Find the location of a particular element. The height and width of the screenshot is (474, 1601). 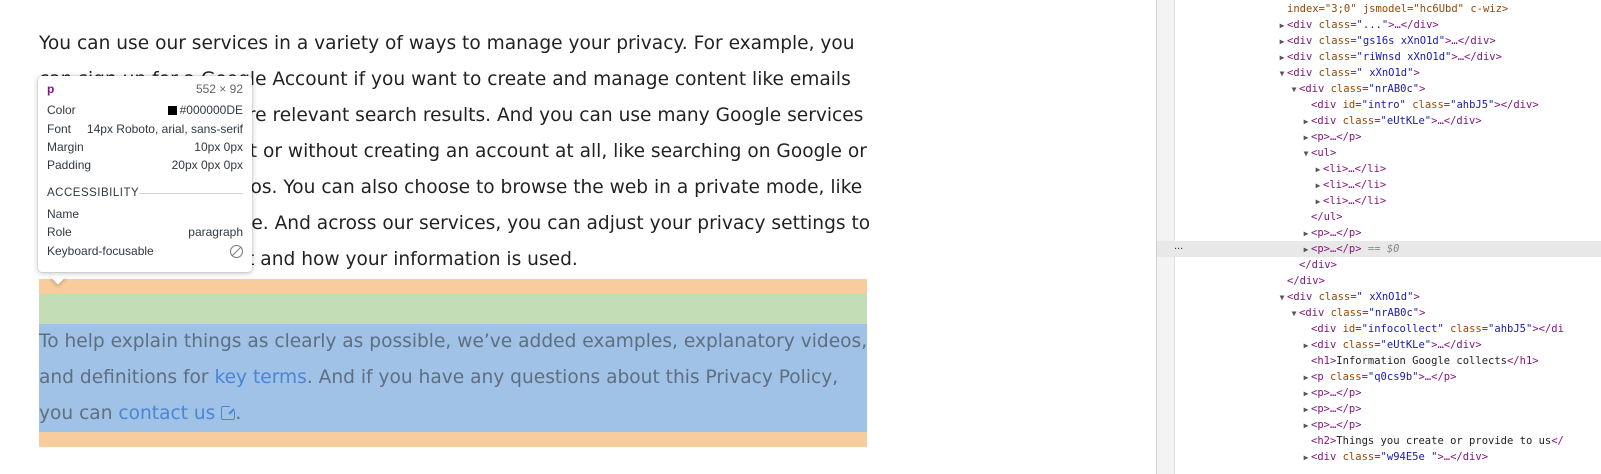

markup-token: "ahbJ5" is located at coordinates (1510, 329).